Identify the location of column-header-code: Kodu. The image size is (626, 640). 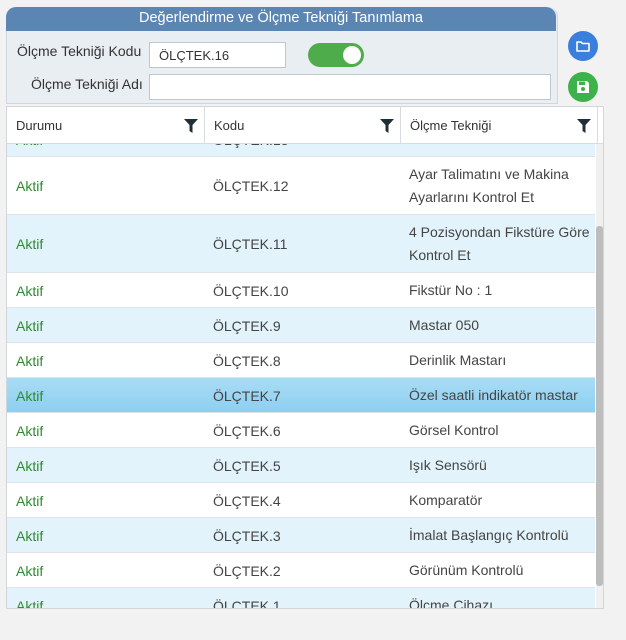
(303, 125).